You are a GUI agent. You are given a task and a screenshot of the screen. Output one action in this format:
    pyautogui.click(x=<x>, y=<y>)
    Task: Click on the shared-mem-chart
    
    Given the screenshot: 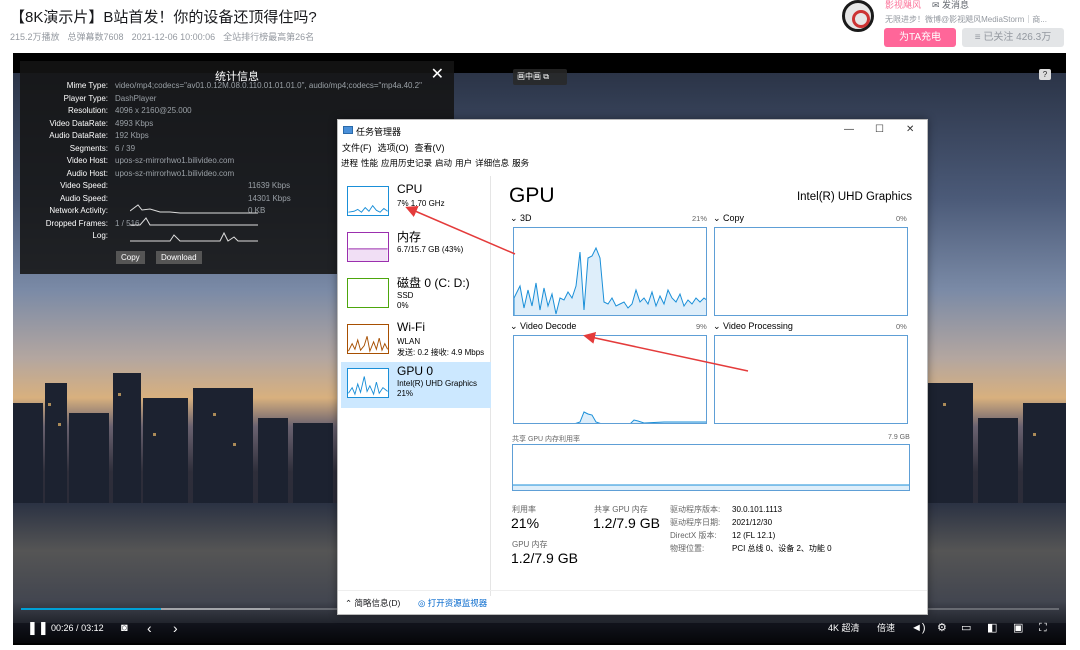 What is the action you would take?
    pyautogui.click(x=711, y=487)
    